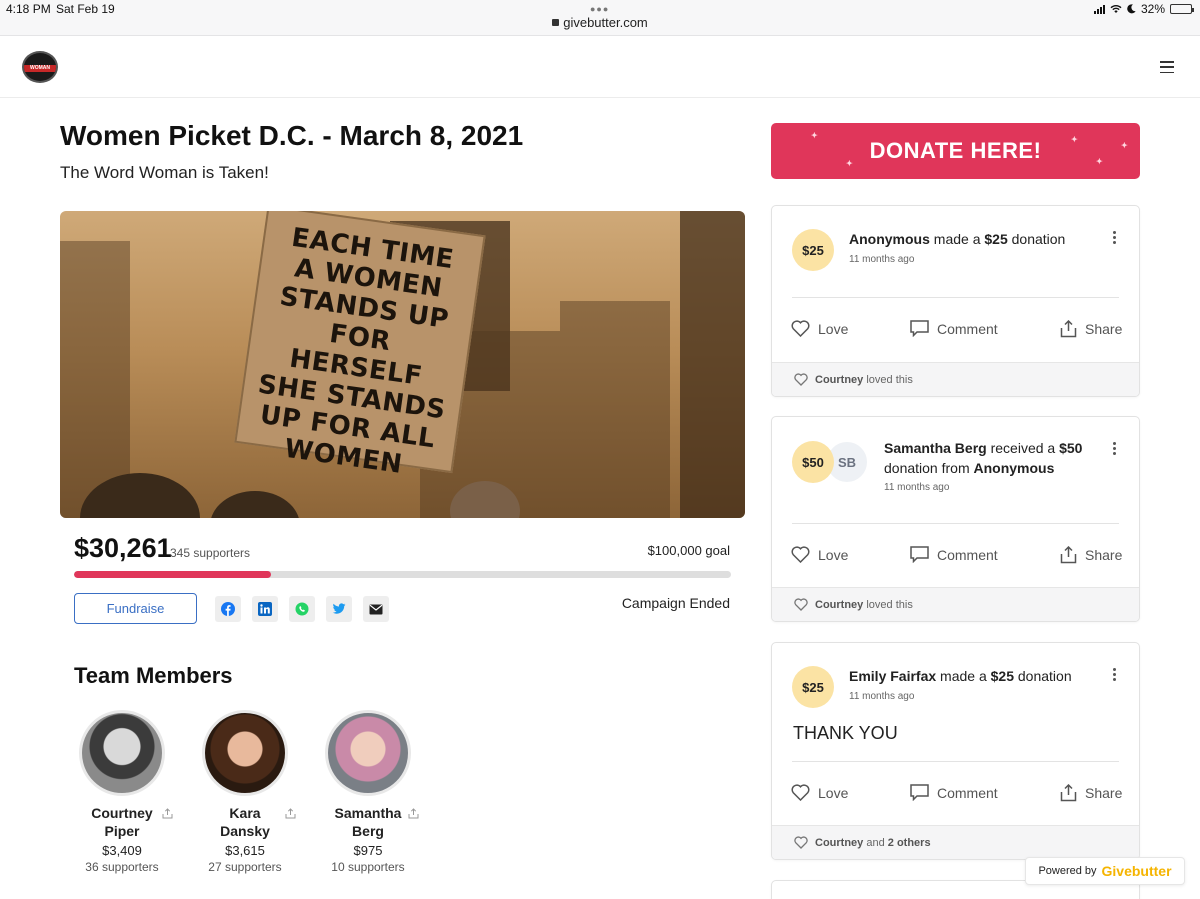 The width and height of the screenshot is (1200, 899). Describe the element at coordinates (955, 604) in the screenshot. I see `card-footer: Courtney loved this` at that location.